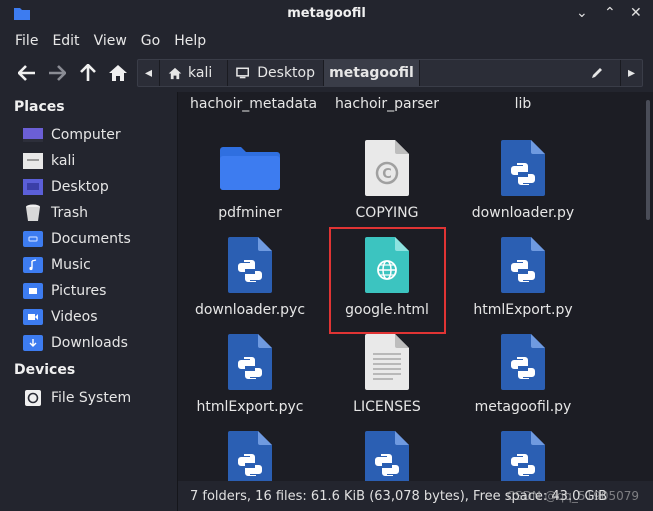 The image size is (653, 511). I want to click on watermark: CSDN @qq_51905079, so click(572, 496).